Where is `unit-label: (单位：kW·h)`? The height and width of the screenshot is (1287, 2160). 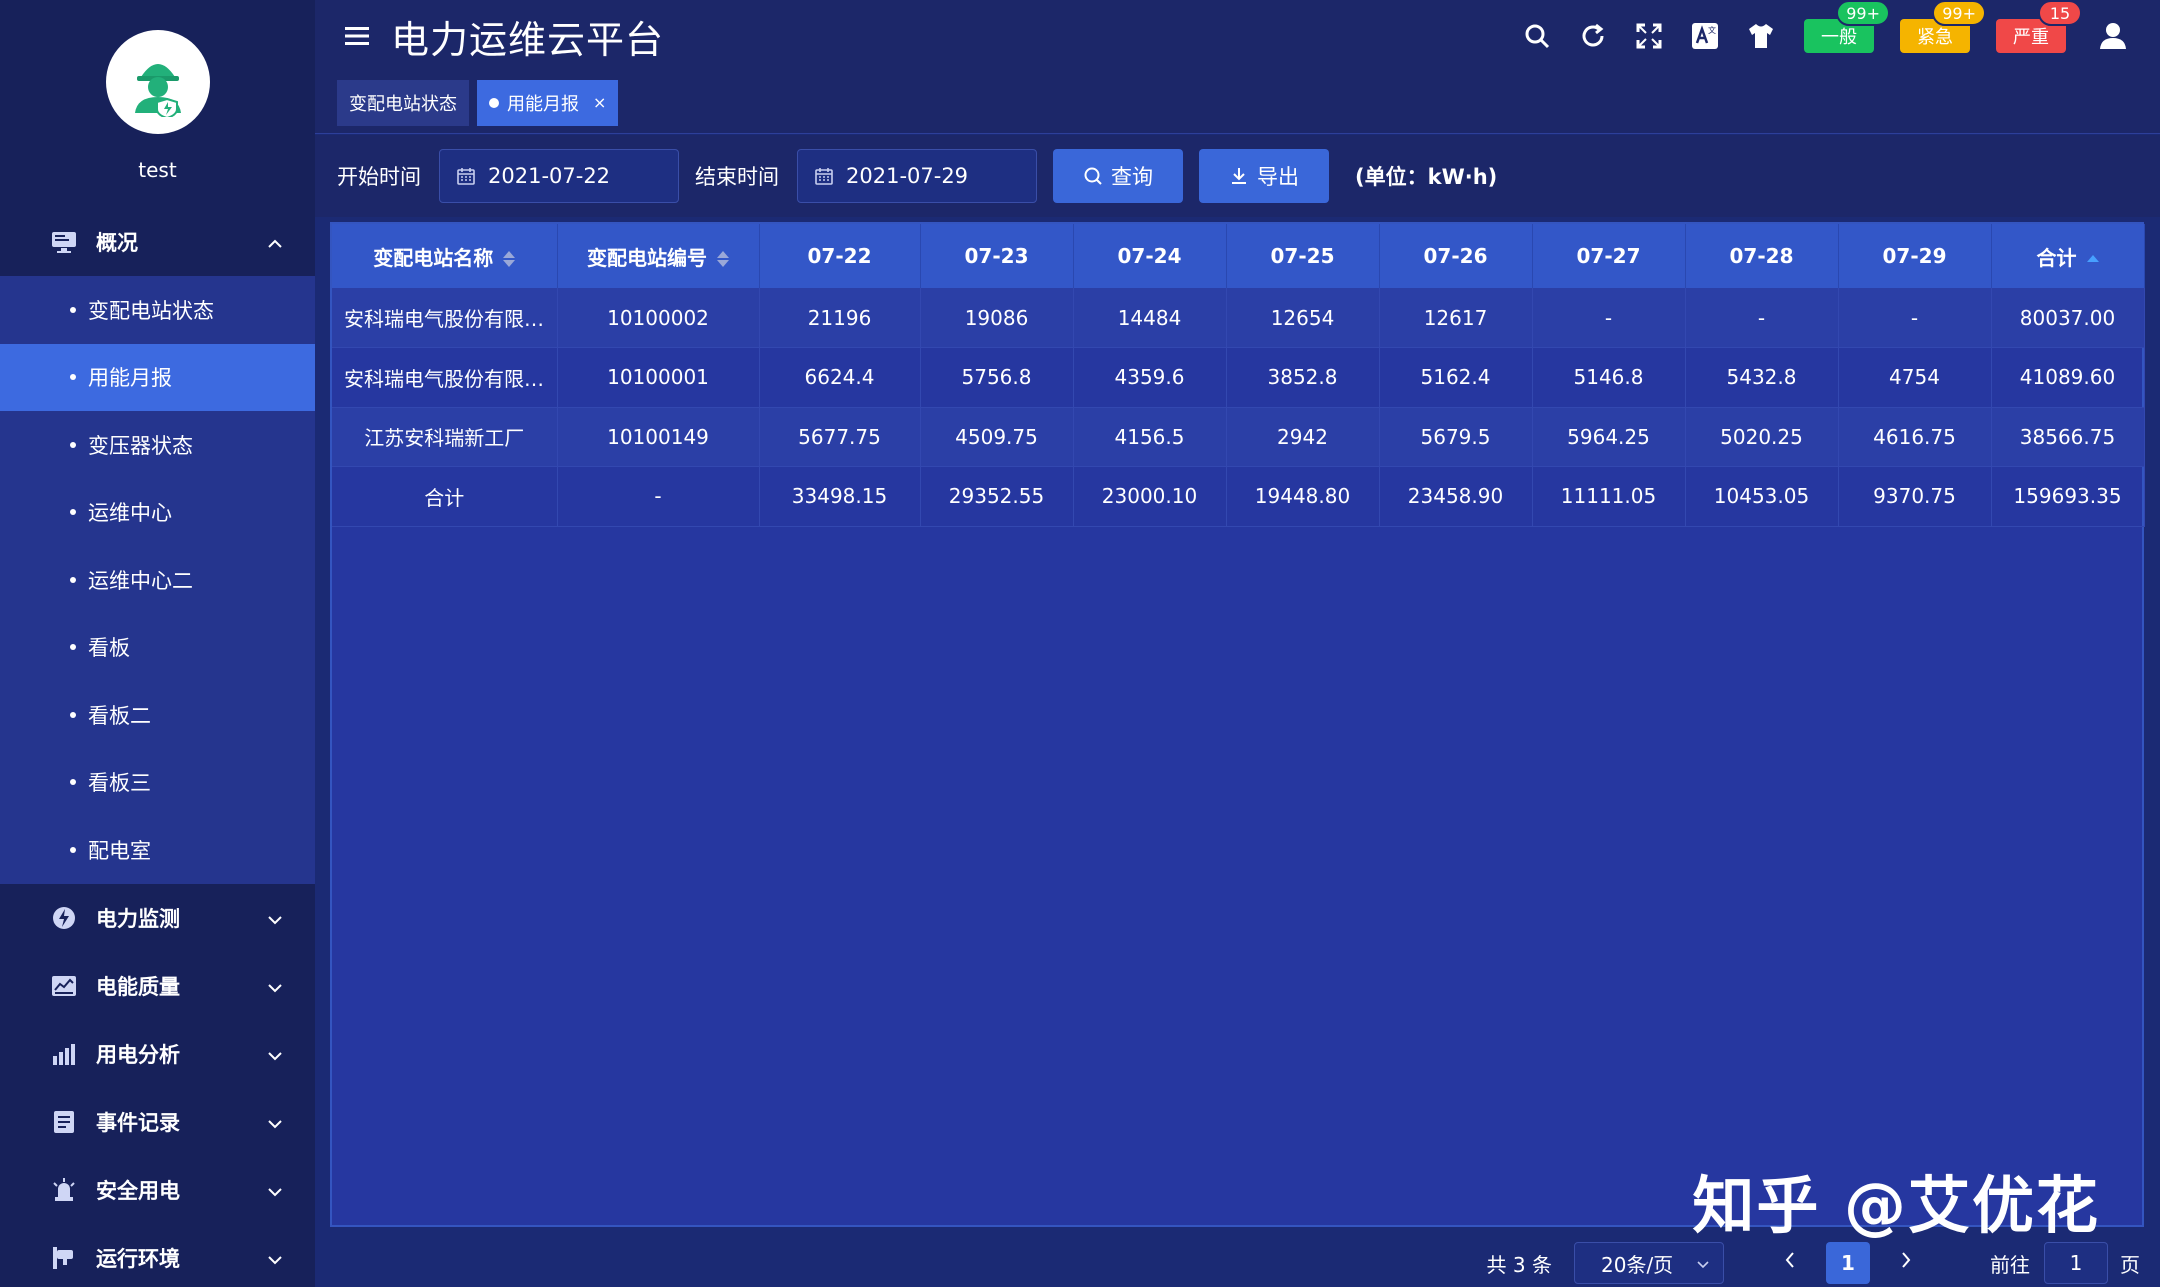 unit-label: (单位：kW·h) is located at coordinates (1426, 177).